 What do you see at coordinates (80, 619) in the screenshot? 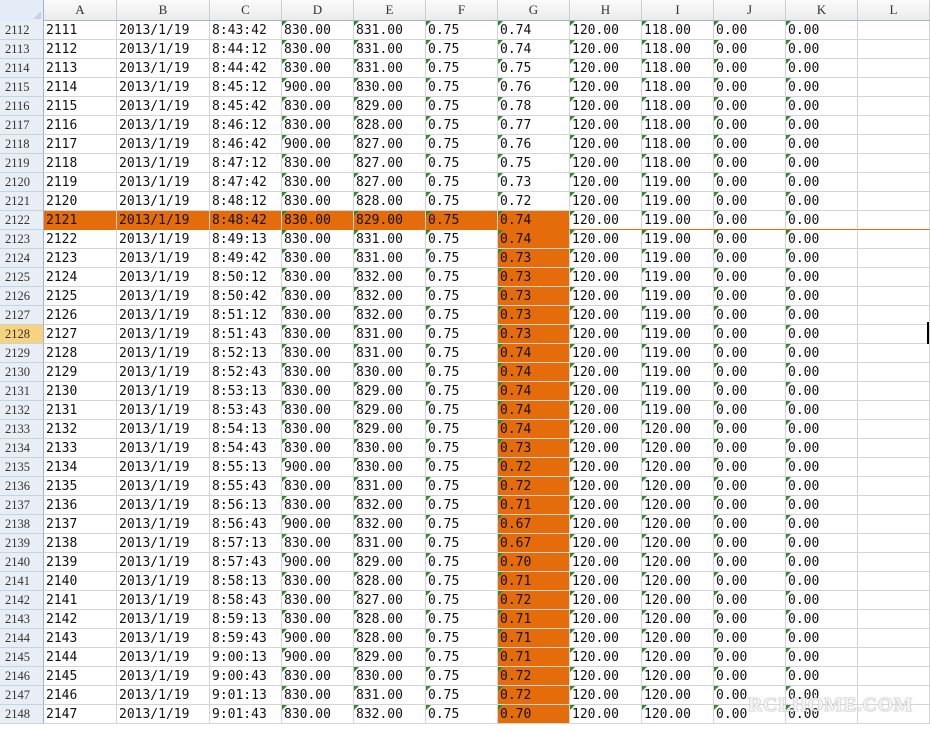
I see `cell-a: 2142` at bounding box center [80, 619].